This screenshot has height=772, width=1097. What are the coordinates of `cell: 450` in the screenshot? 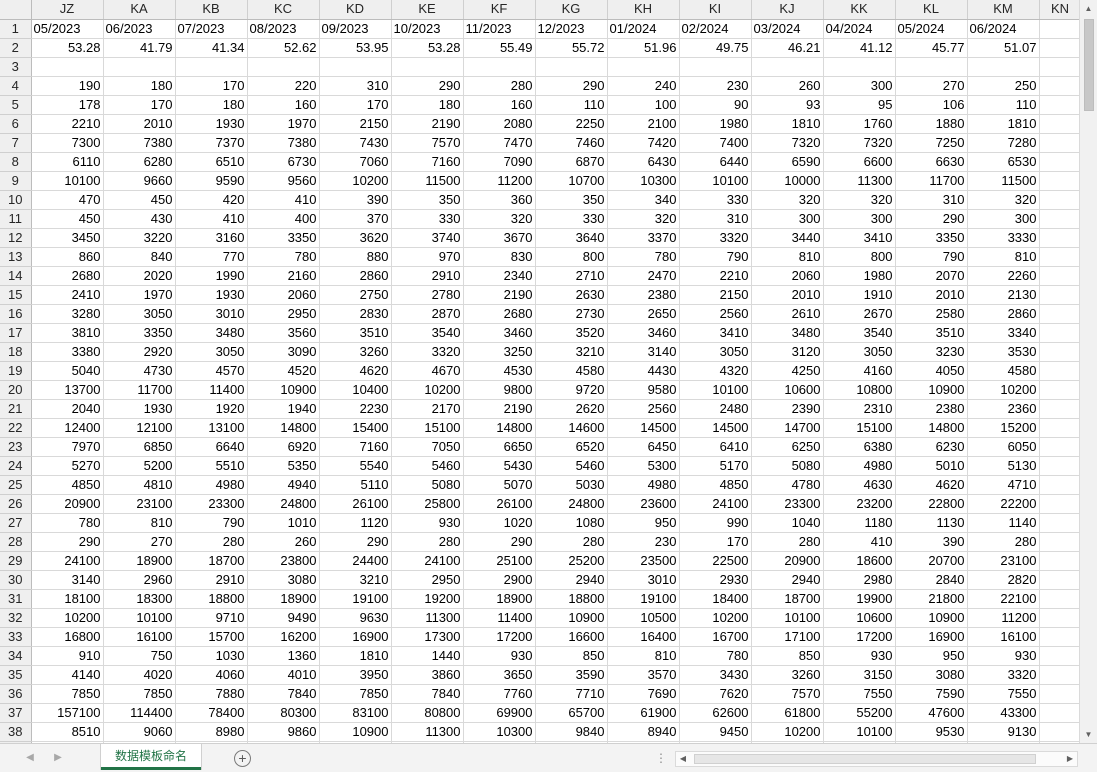 It's located at (139, 200).